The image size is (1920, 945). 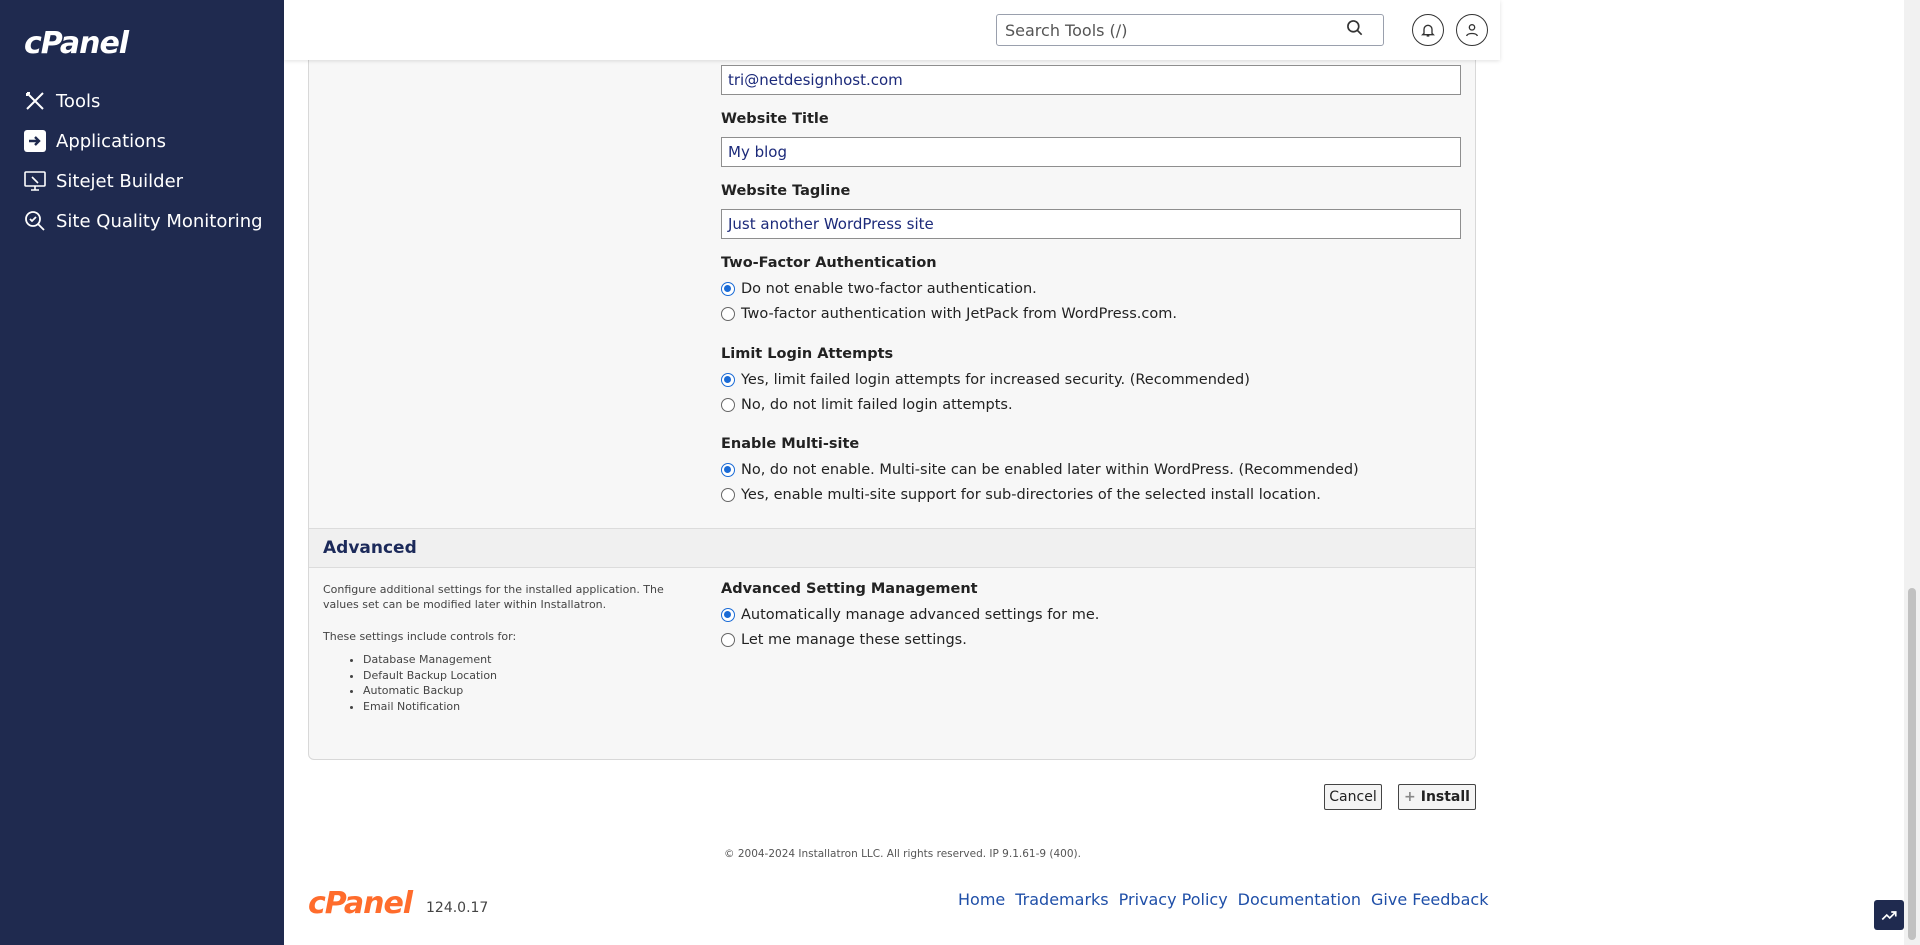 I want to click on advanced-option-manual: Let me manage these settings., so click(x=844, y=640).